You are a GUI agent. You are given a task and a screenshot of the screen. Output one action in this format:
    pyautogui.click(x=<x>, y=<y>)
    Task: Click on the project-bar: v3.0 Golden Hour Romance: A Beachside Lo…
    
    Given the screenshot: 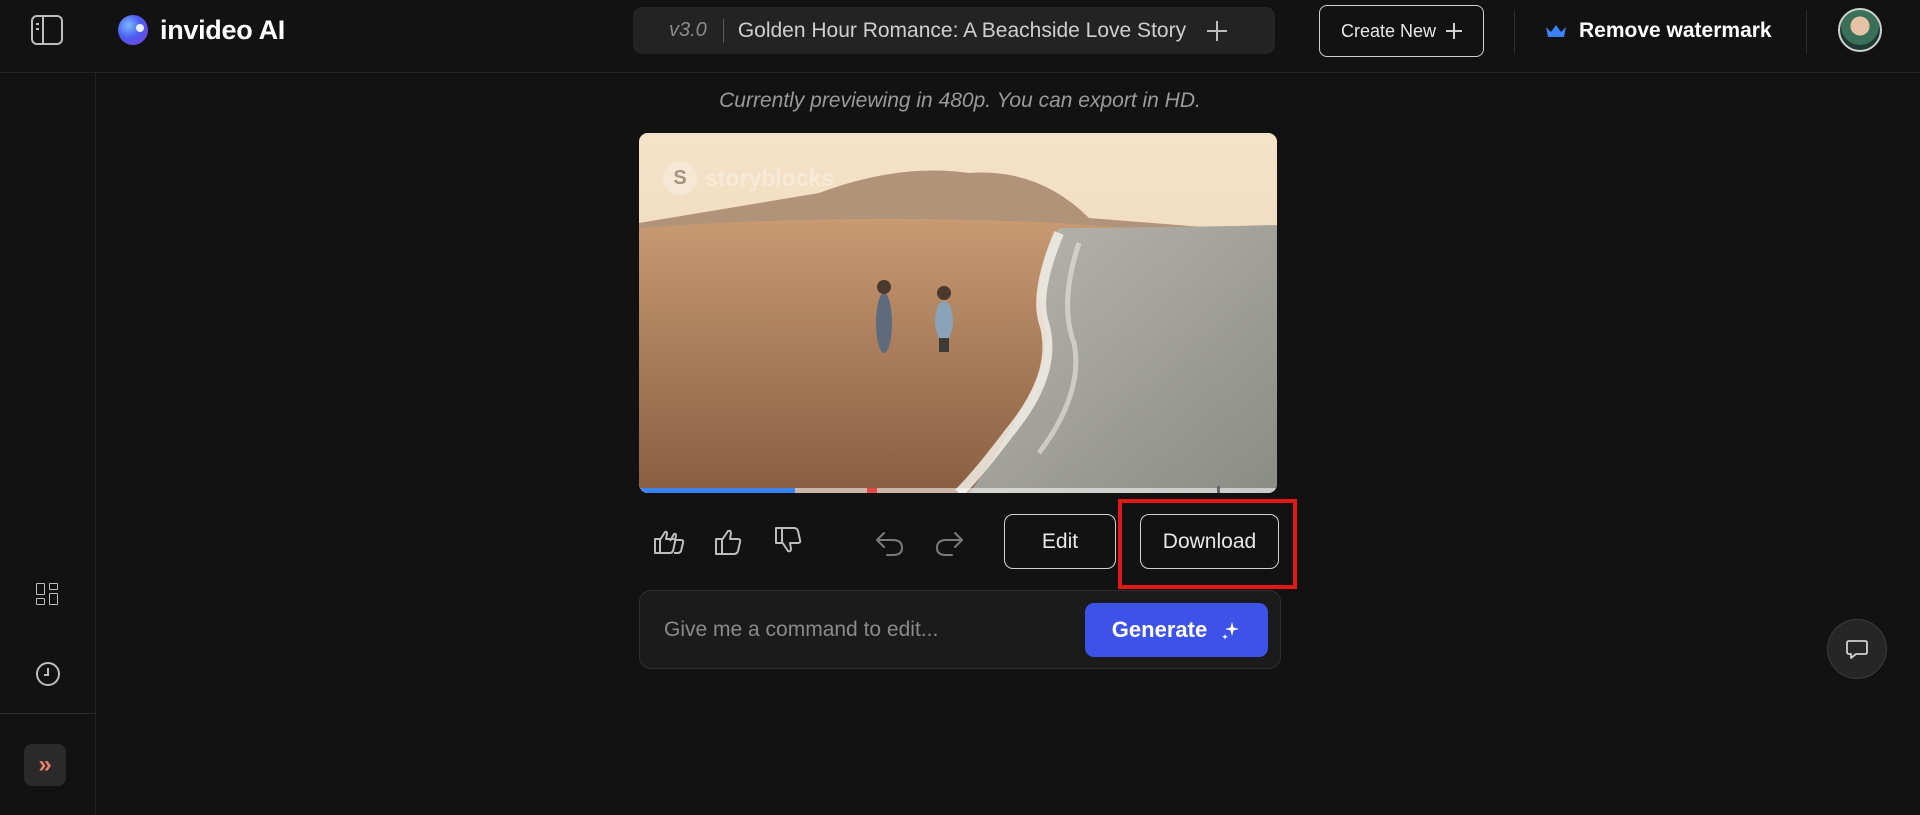 What is the action you would take?
    pyautogui.click(x=954, y=30)
    